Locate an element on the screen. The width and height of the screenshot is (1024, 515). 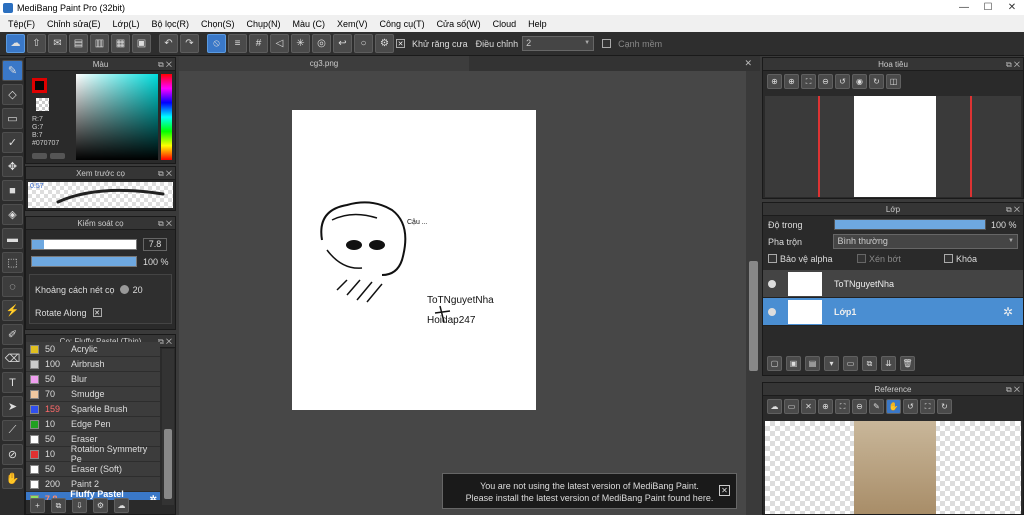
fill-rect-tool-icon: ■ is located at coordinates (12, 190).